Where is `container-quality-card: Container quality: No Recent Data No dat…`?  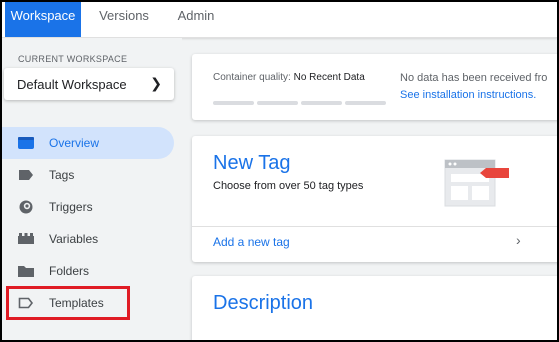
container-quality-card: Container quality: No Recent Data No dat… is located at coordinates (374, 87).